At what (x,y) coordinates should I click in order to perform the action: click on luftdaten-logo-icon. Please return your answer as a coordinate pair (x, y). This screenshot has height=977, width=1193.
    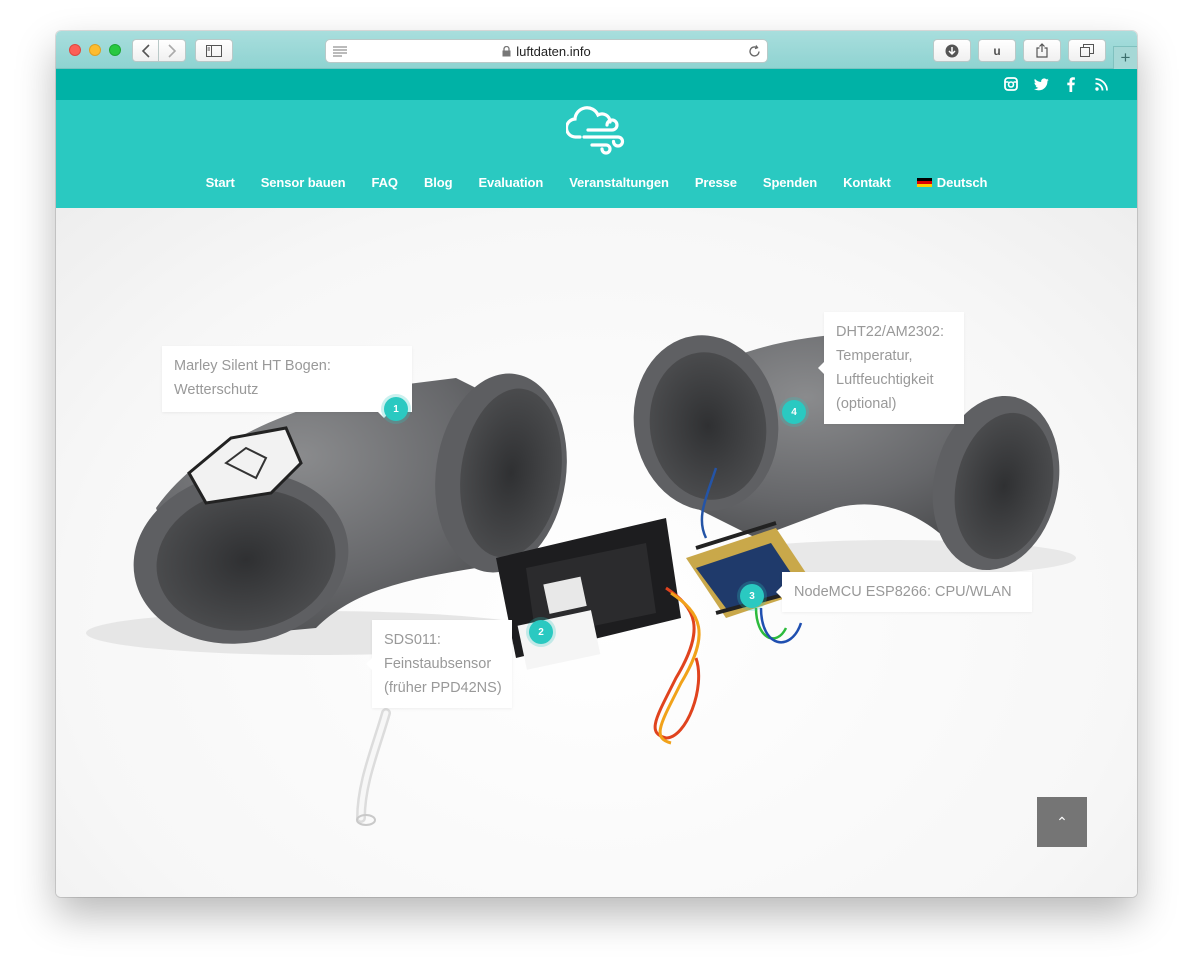
    Looking at the image, I should click on (597, 130).